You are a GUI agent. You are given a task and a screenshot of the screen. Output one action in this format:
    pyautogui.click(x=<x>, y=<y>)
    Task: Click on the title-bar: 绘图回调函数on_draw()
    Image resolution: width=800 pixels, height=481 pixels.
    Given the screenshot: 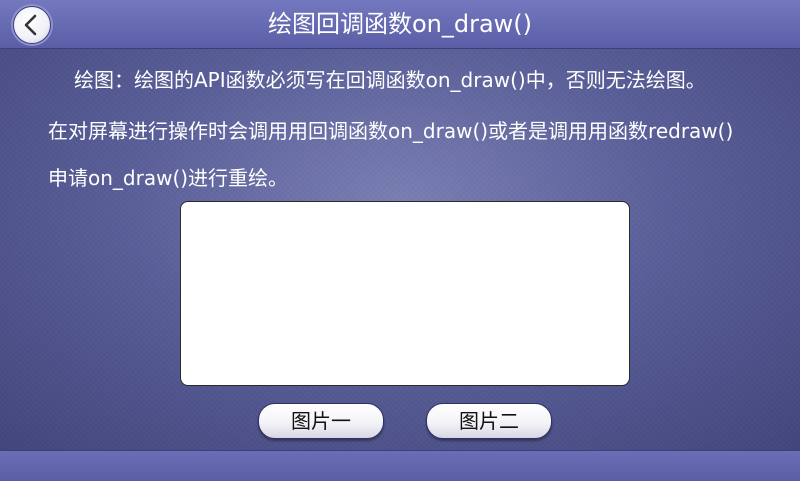 What is the action you would take?
    pyautogui.click(x=400, y=24)
    